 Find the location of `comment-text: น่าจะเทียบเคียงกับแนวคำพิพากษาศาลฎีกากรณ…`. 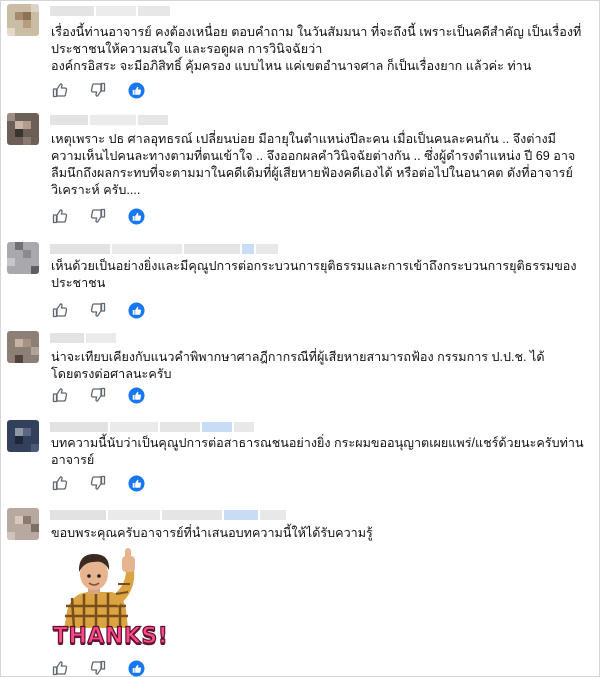

comment-text: น่าจะเทียบเคียงกับแนวคำพิพากษาศาลฎีกากรณ… is located at coordinates (298, 365).